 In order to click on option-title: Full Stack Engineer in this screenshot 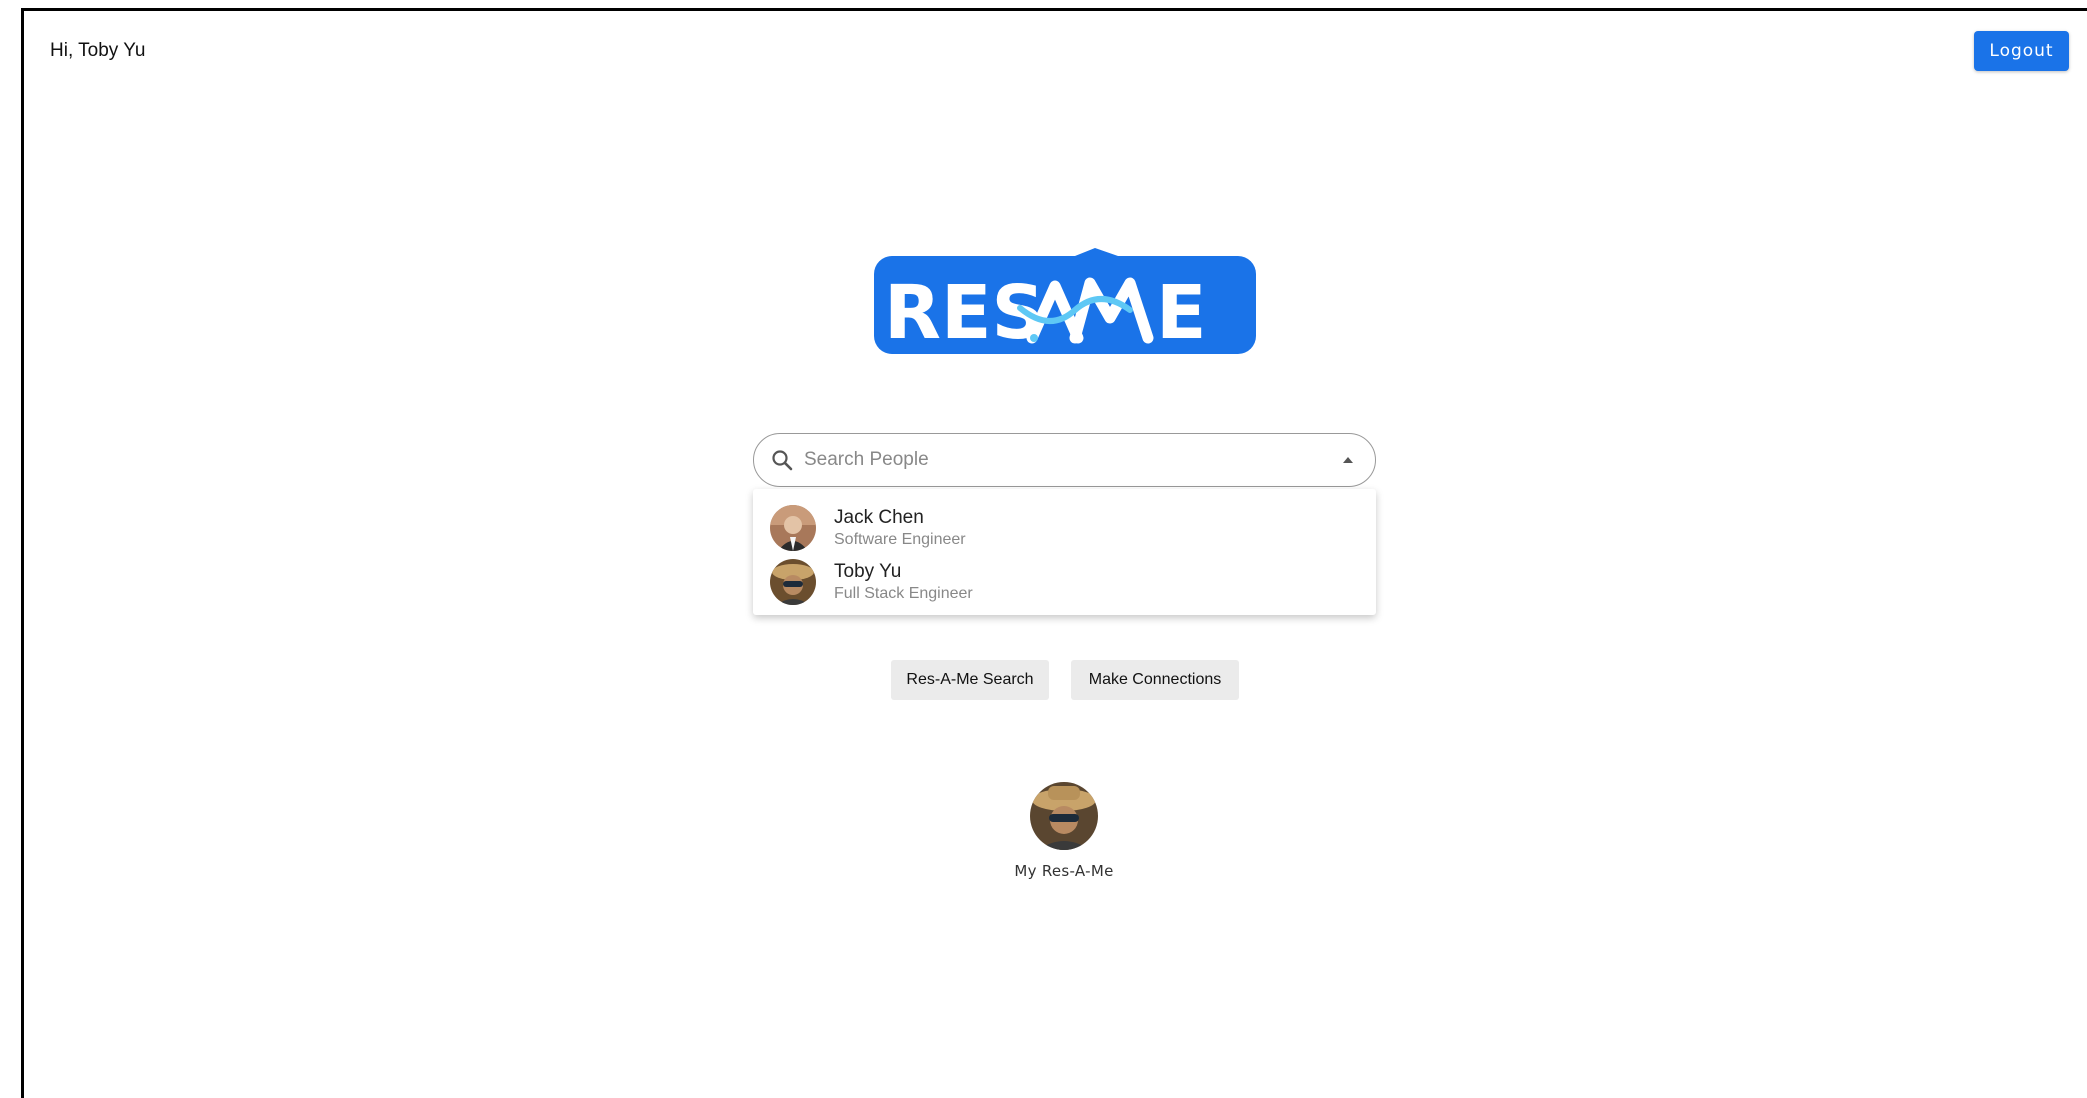, I will do `click(903, 593)`.